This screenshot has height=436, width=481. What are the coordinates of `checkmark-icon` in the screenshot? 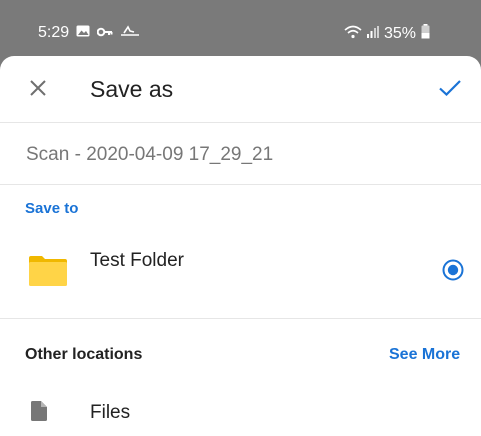 It's located at (450, 90).